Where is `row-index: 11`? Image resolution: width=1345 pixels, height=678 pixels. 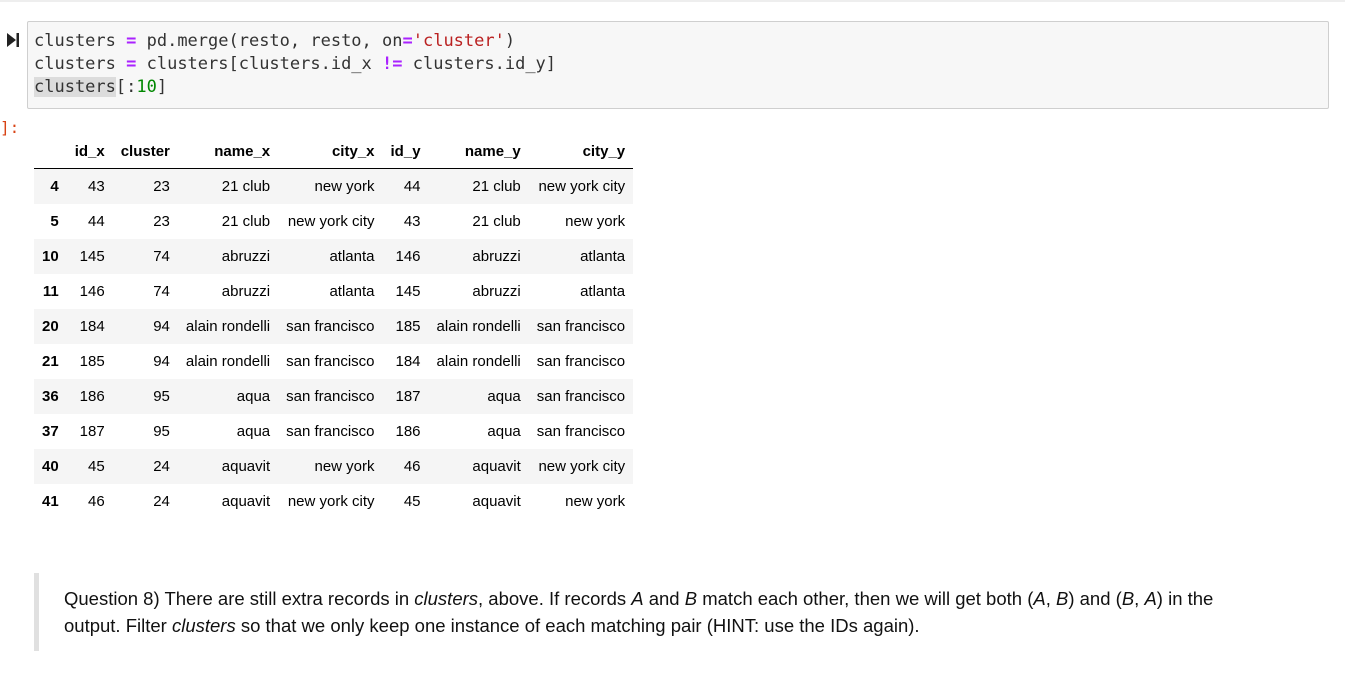 row-index: 11 is located at coordinates (50, 291).